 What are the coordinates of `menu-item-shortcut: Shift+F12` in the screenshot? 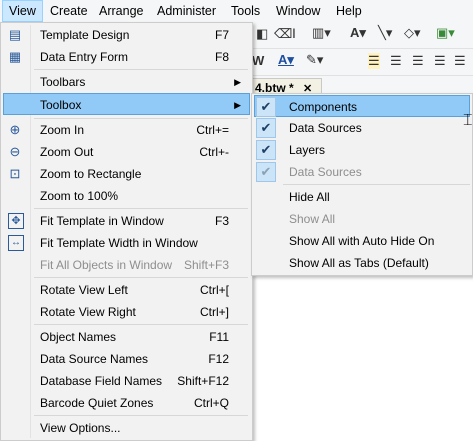 It's located at (203, 381).